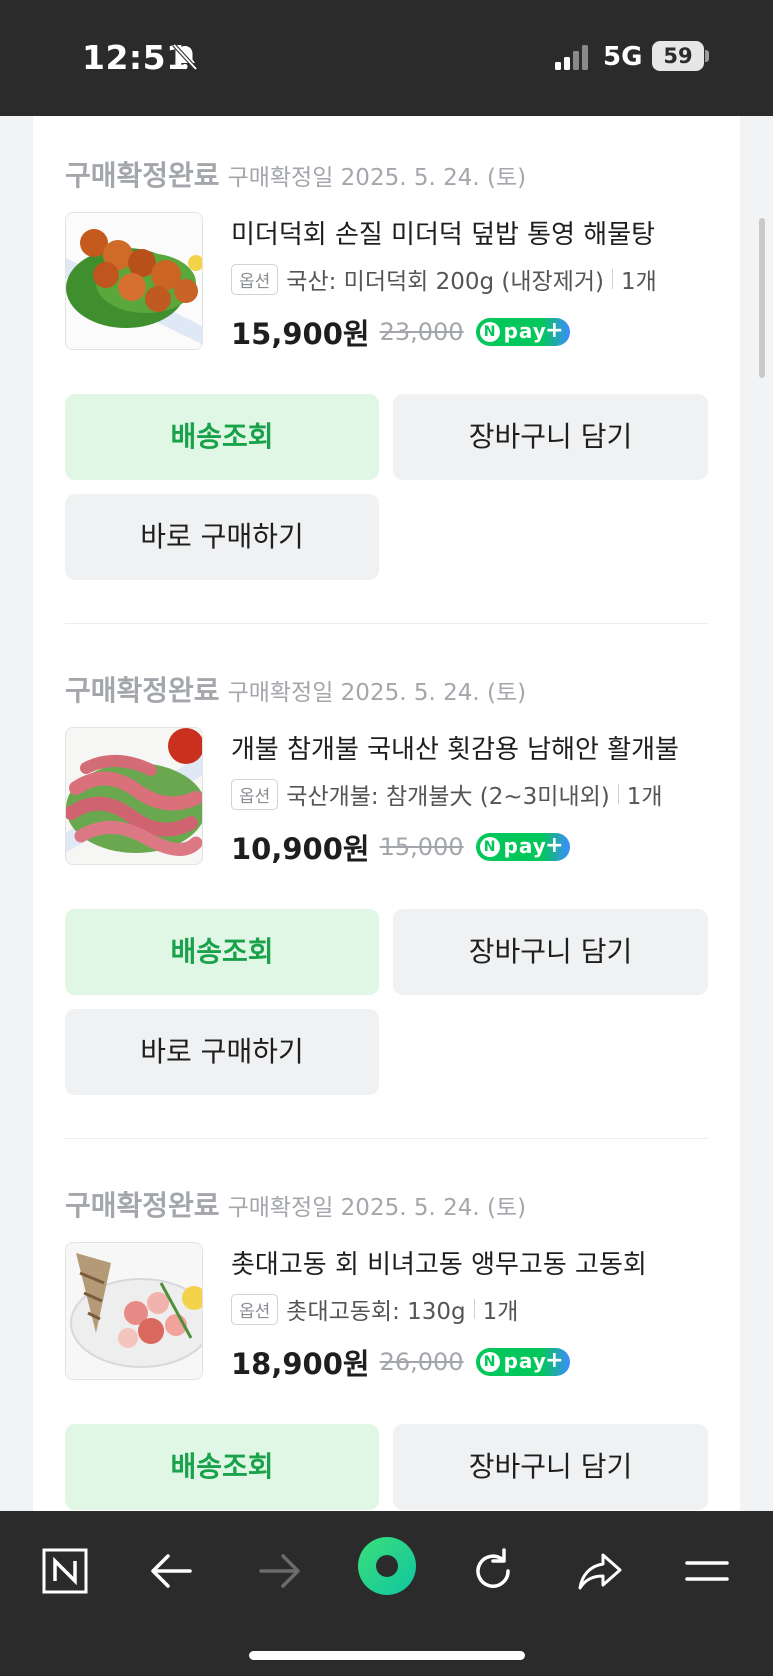 This screenshot has height=1676, width=773. I want to click on battery-tip, so click(707, 56).